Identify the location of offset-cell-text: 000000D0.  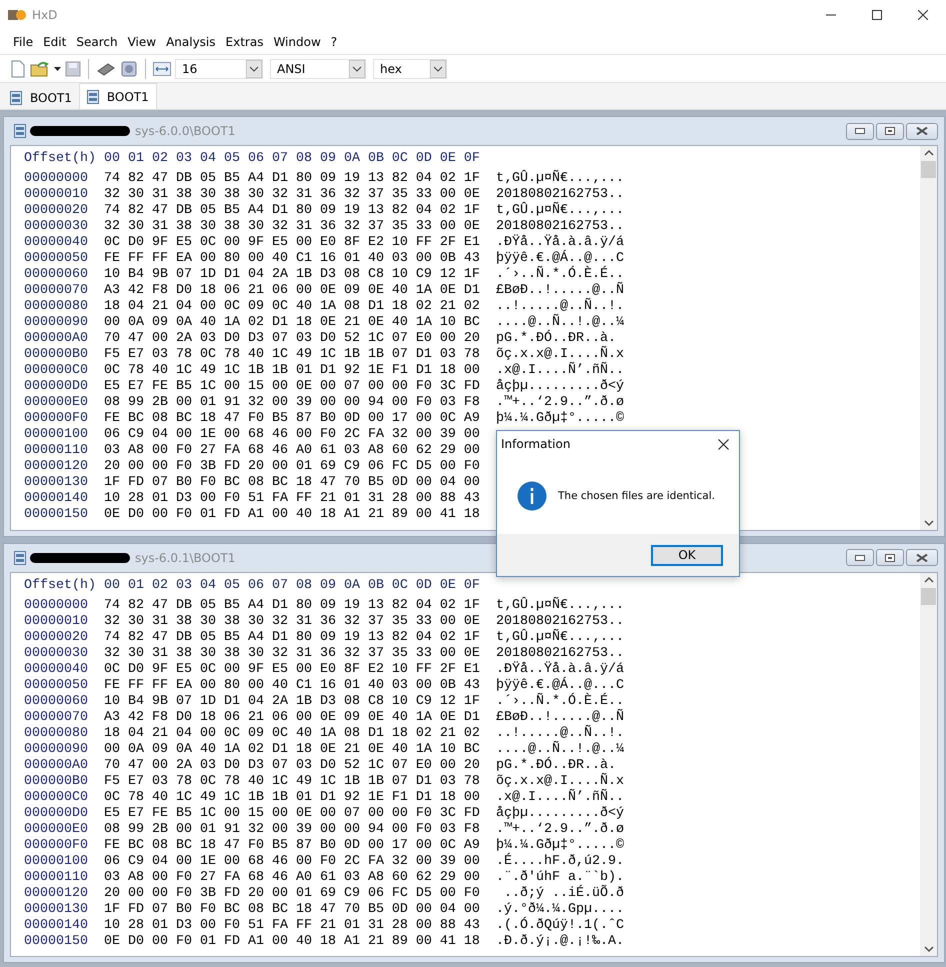
(56, 387).